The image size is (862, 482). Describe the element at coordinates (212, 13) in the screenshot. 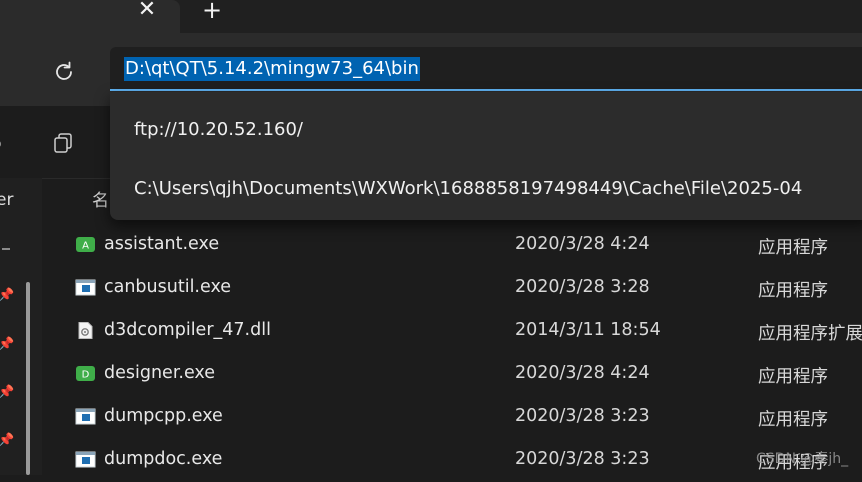

I see `new-tab-button: +` at that location.